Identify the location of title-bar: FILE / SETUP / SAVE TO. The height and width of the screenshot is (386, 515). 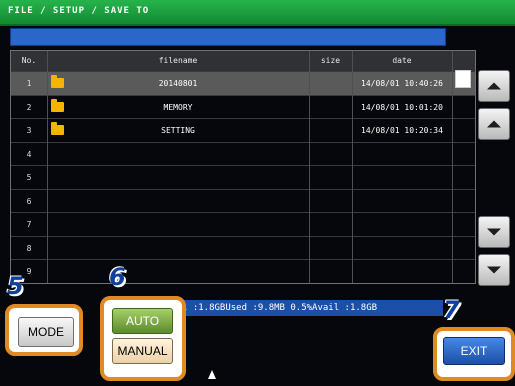
(257, 13).